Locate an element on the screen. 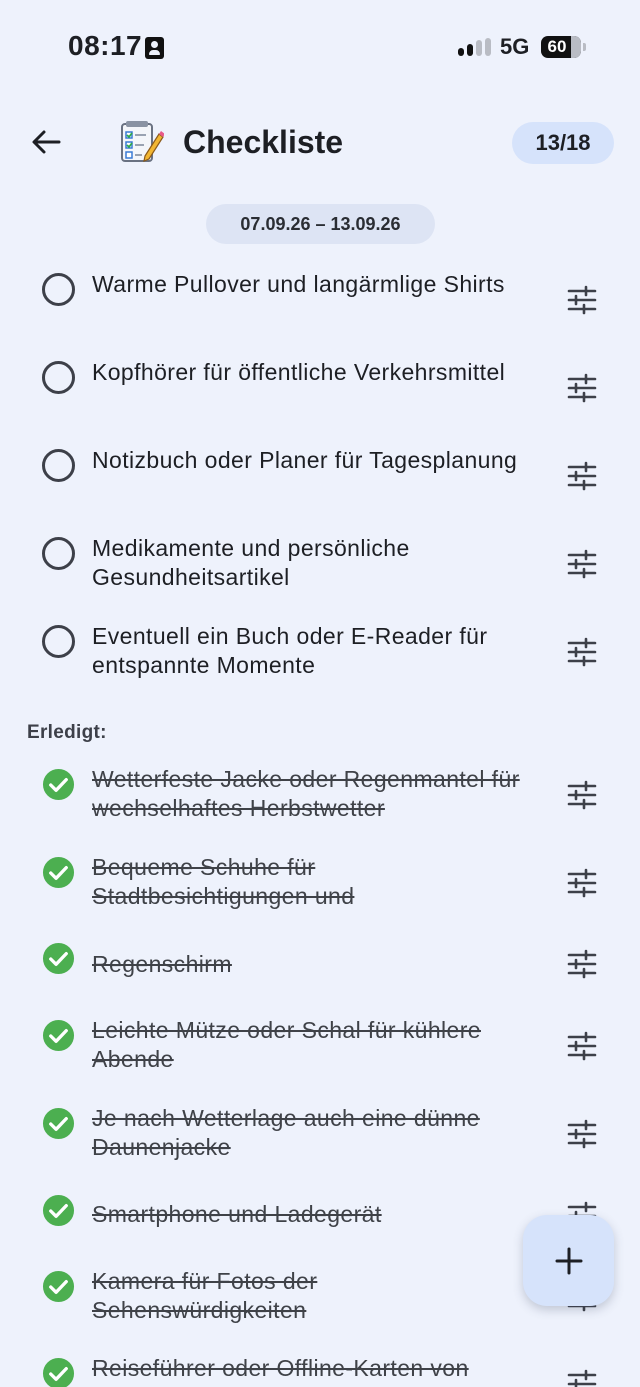 The image size is (640, 1387). battery-level: 60 is located at coordinates (557, 46).